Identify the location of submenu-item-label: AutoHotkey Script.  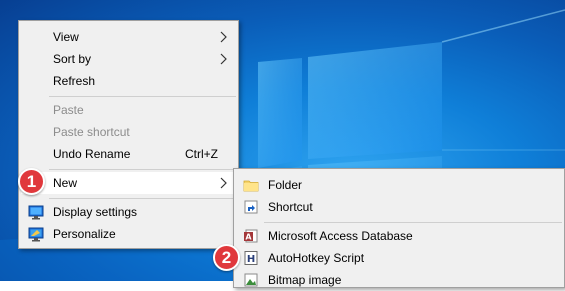
(316, 258).